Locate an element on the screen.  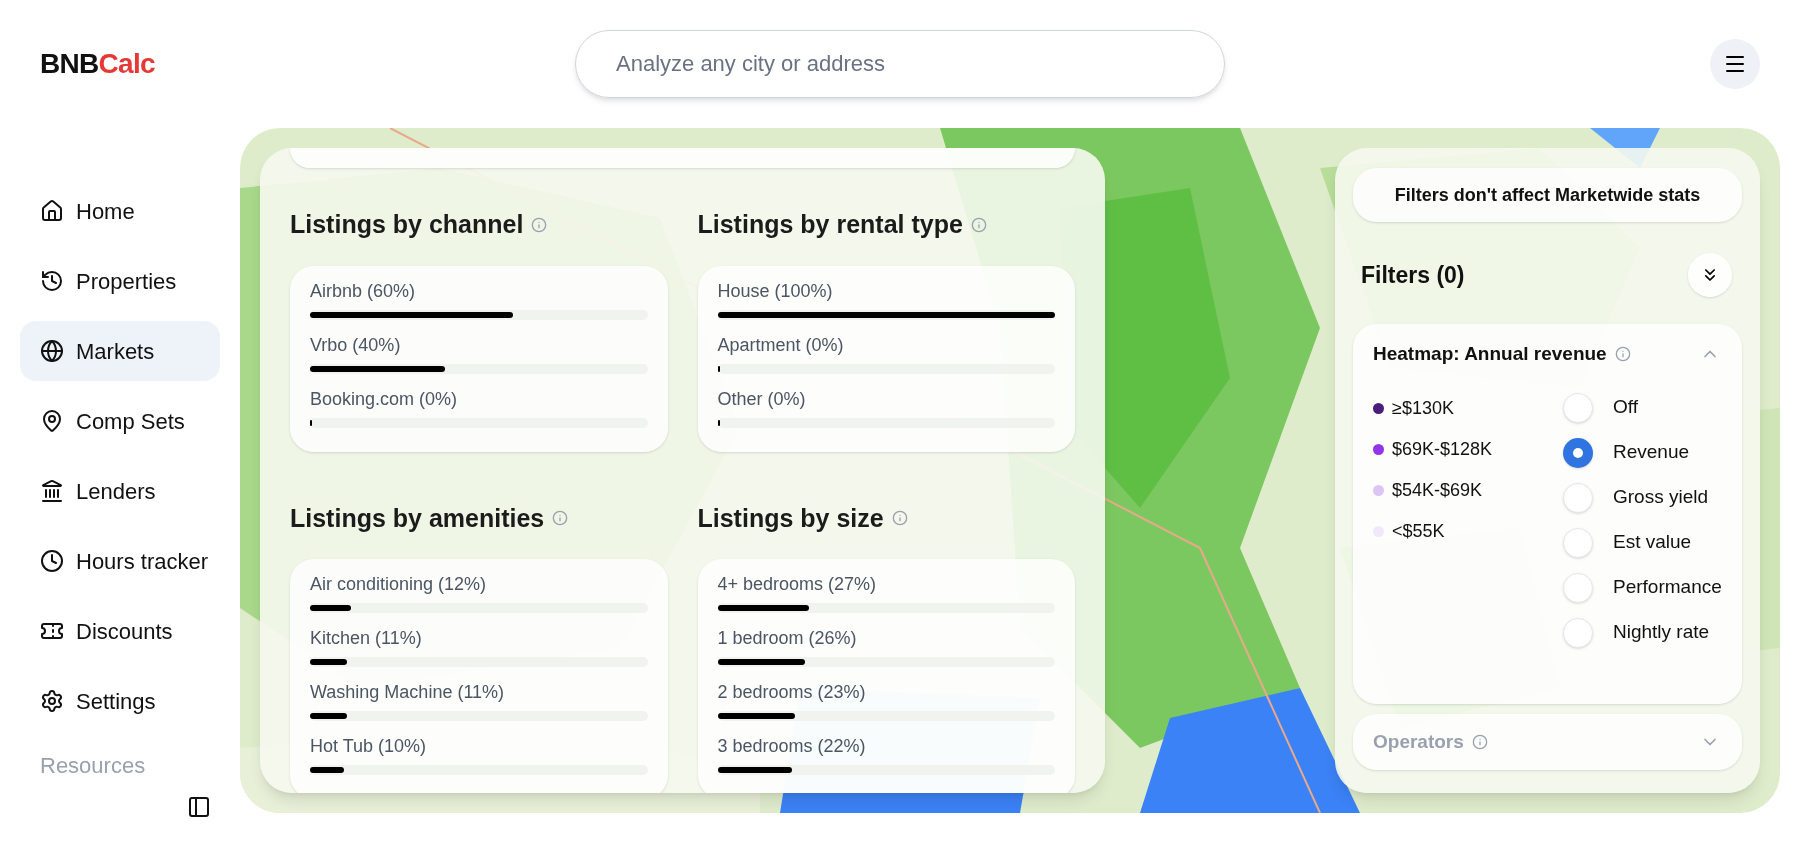
operators-title: Operators is located at coordinates (1418, 741).